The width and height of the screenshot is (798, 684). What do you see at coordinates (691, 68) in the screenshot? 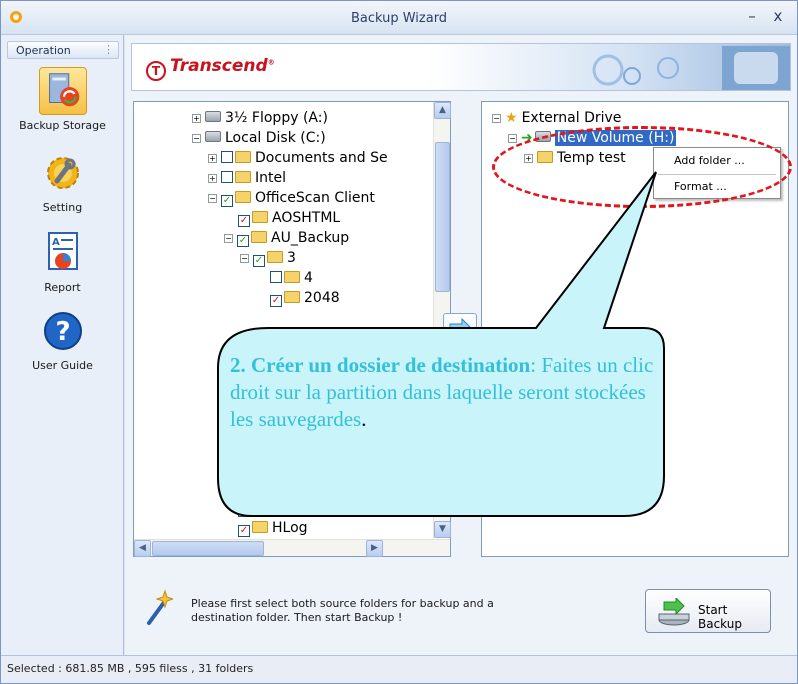
I see `banner-decoration-icon` at bounding box center [691, 68].